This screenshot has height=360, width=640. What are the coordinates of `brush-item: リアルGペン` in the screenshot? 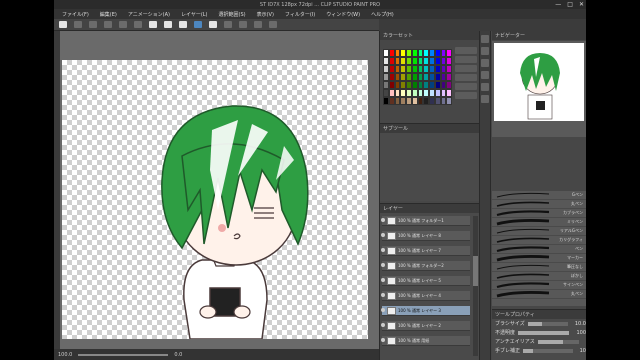 It's located at (539, 231).